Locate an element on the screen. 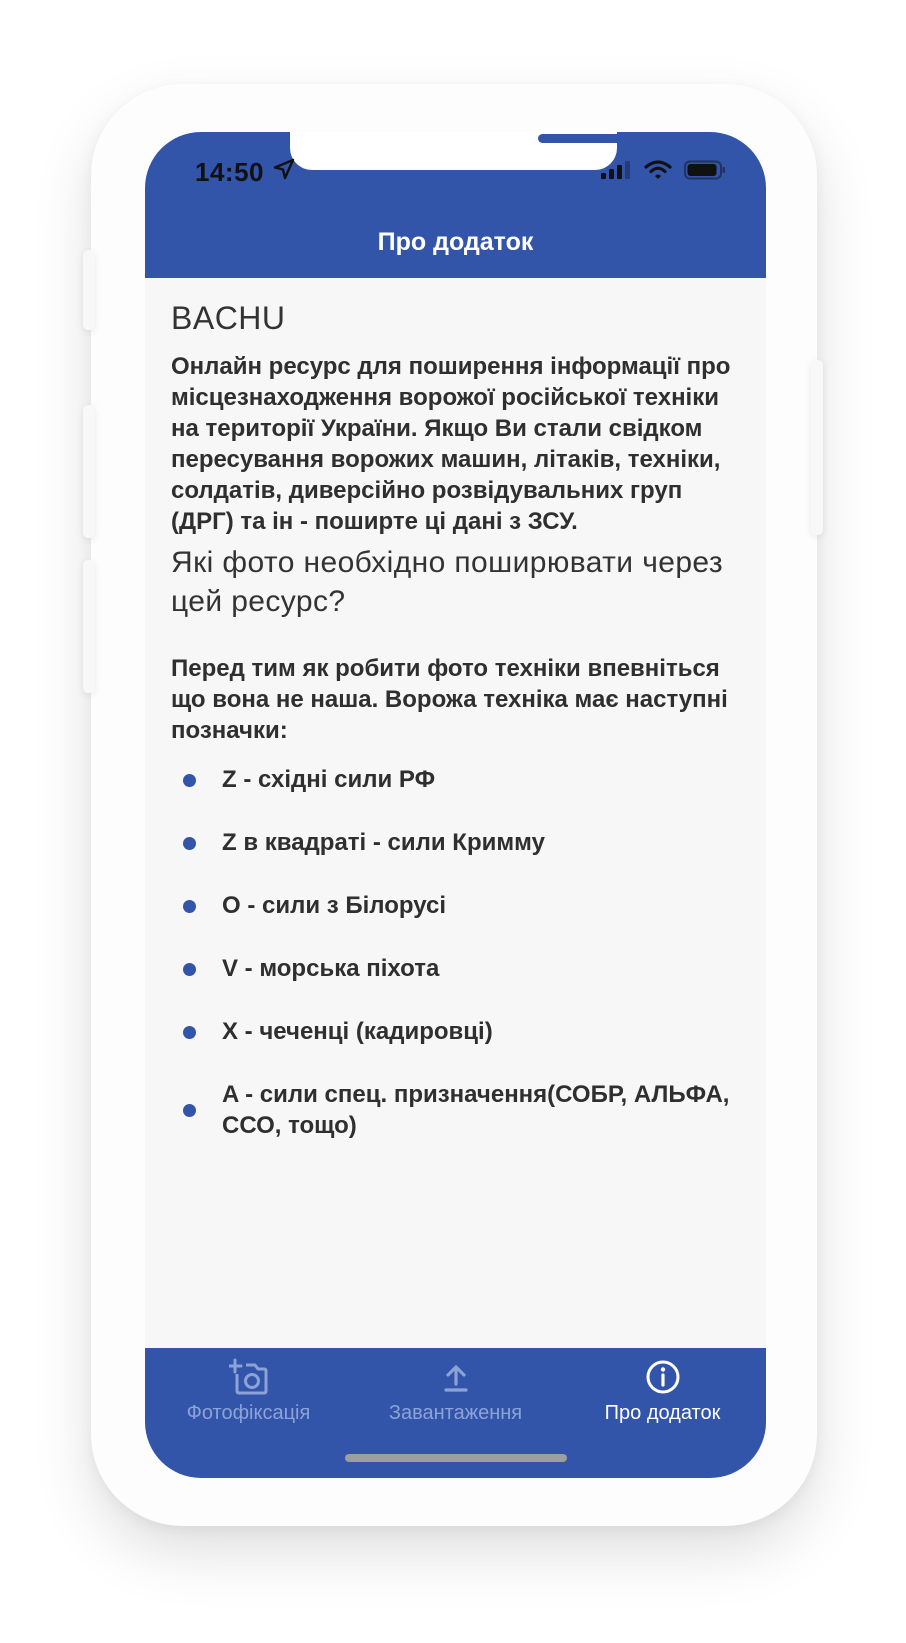  notch is located at coordinates (476, 151).